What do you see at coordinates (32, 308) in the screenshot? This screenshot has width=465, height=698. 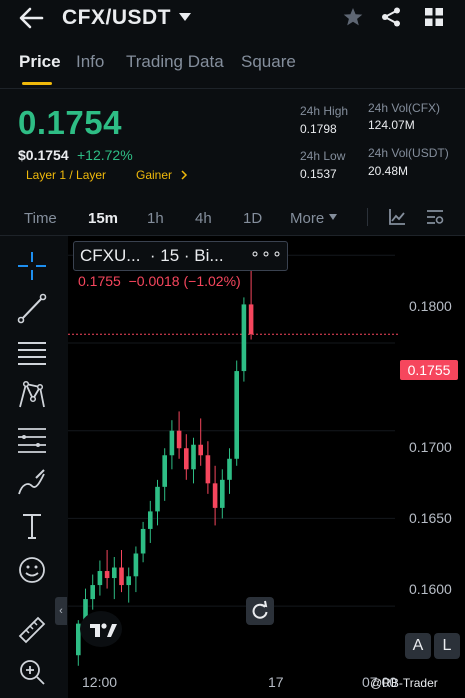 I see `trend-line-icon` at bounding box center [32, 308].